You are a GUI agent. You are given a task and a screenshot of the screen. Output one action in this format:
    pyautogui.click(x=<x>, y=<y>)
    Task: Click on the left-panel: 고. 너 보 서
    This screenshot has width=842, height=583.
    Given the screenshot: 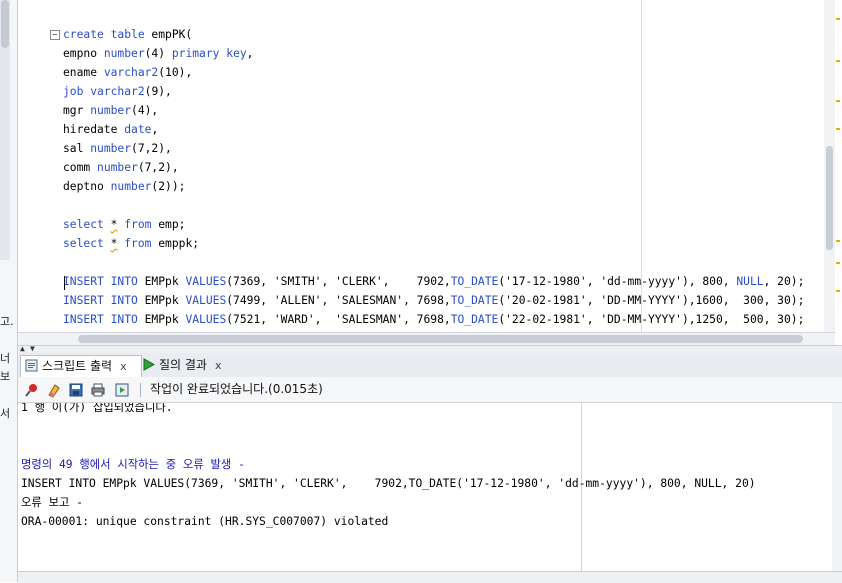 What is the action you would take?
    pyautogui.click(x=9, y=291)
    